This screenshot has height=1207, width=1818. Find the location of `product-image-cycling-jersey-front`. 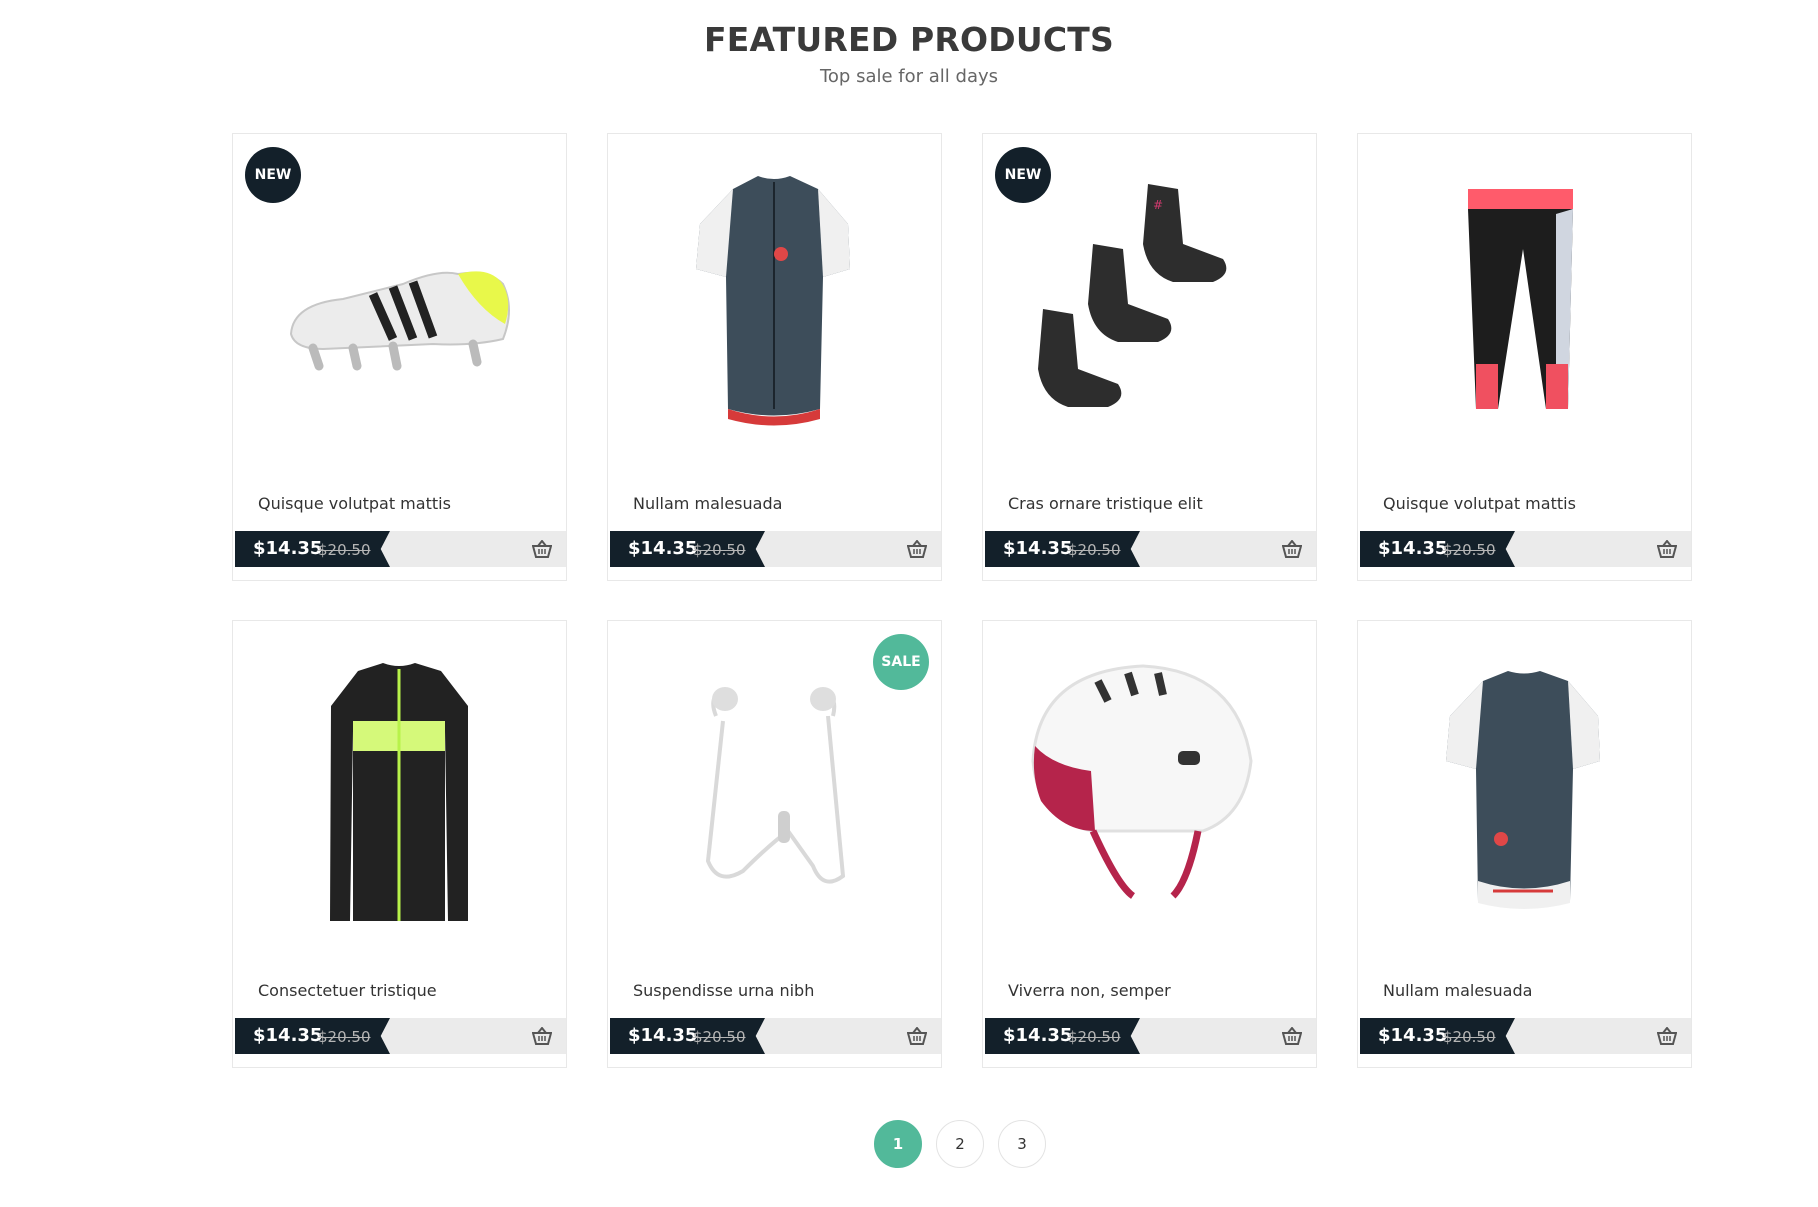

product-image-cycling-jersey-front is located at coordinates (774, 299).